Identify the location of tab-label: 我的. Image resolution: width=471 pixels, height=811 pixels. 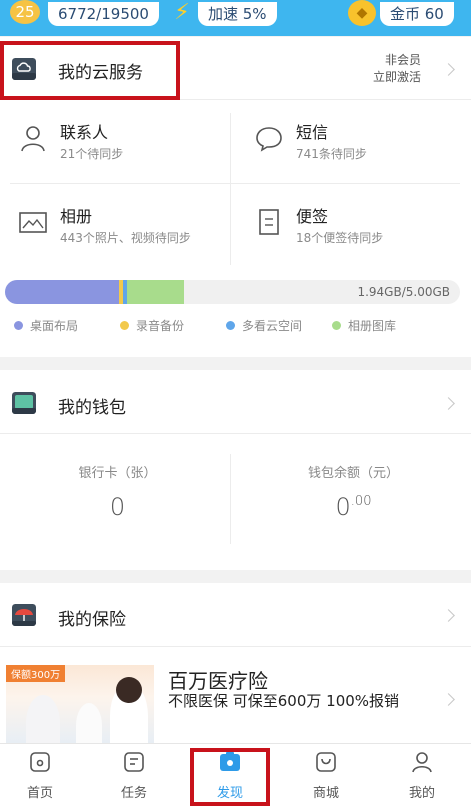
(421, 793).